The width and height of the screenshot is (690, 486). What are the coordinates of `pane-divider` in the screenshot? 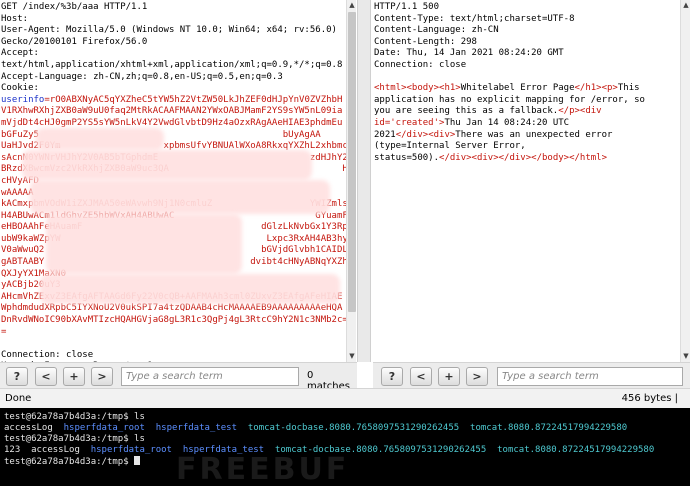 It's located at (364, 181).